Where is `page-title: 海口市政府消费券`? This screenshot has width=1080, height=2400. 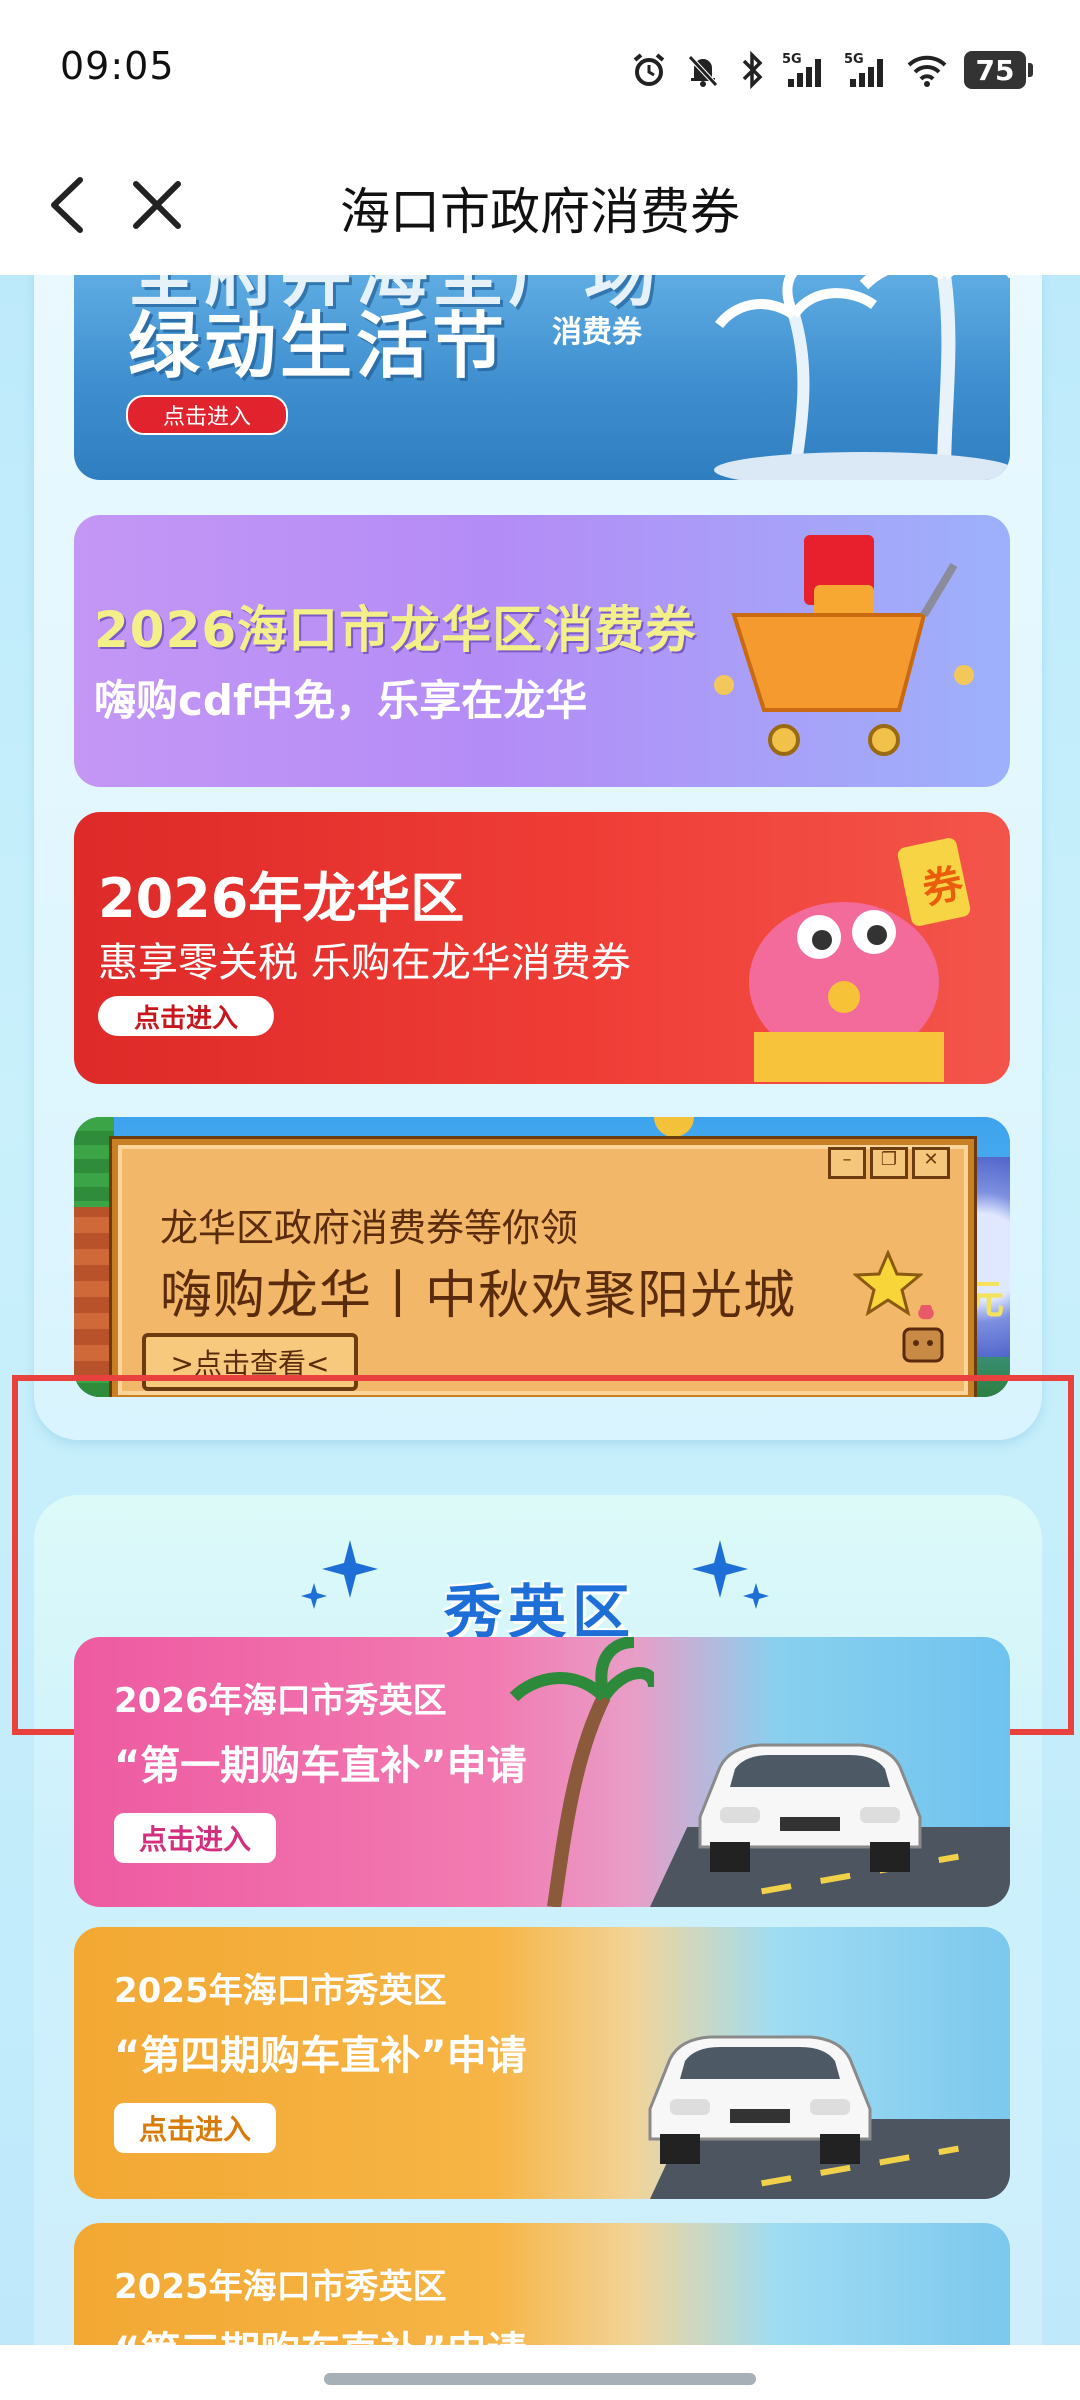
page-title: 海口市政府消费券 is located at coordinates (540, 212).